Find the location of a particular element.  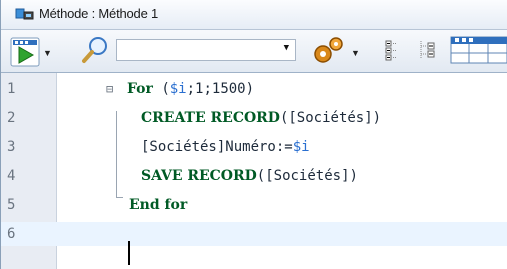

search-icon is located at coordinates (96, 50).